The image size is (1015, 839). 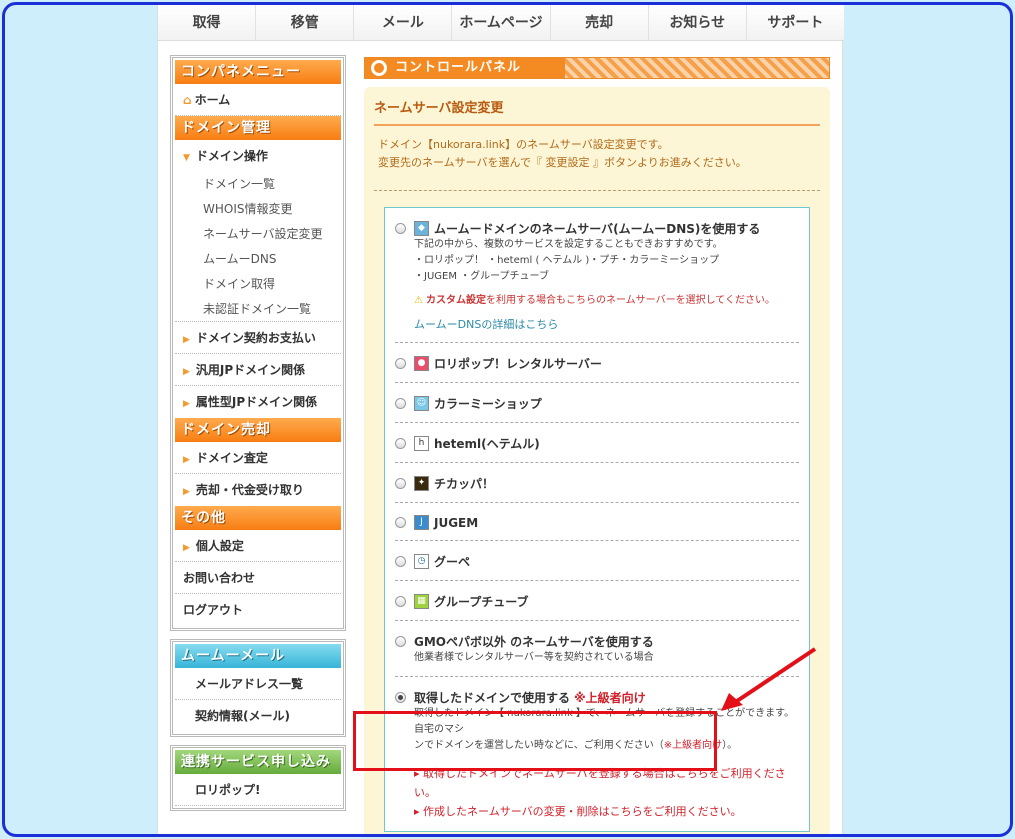 What do you see at coordinates (421, 403) in the screenshot?
I see `colorme-icon: ☺` at bounding box center [421, 403].